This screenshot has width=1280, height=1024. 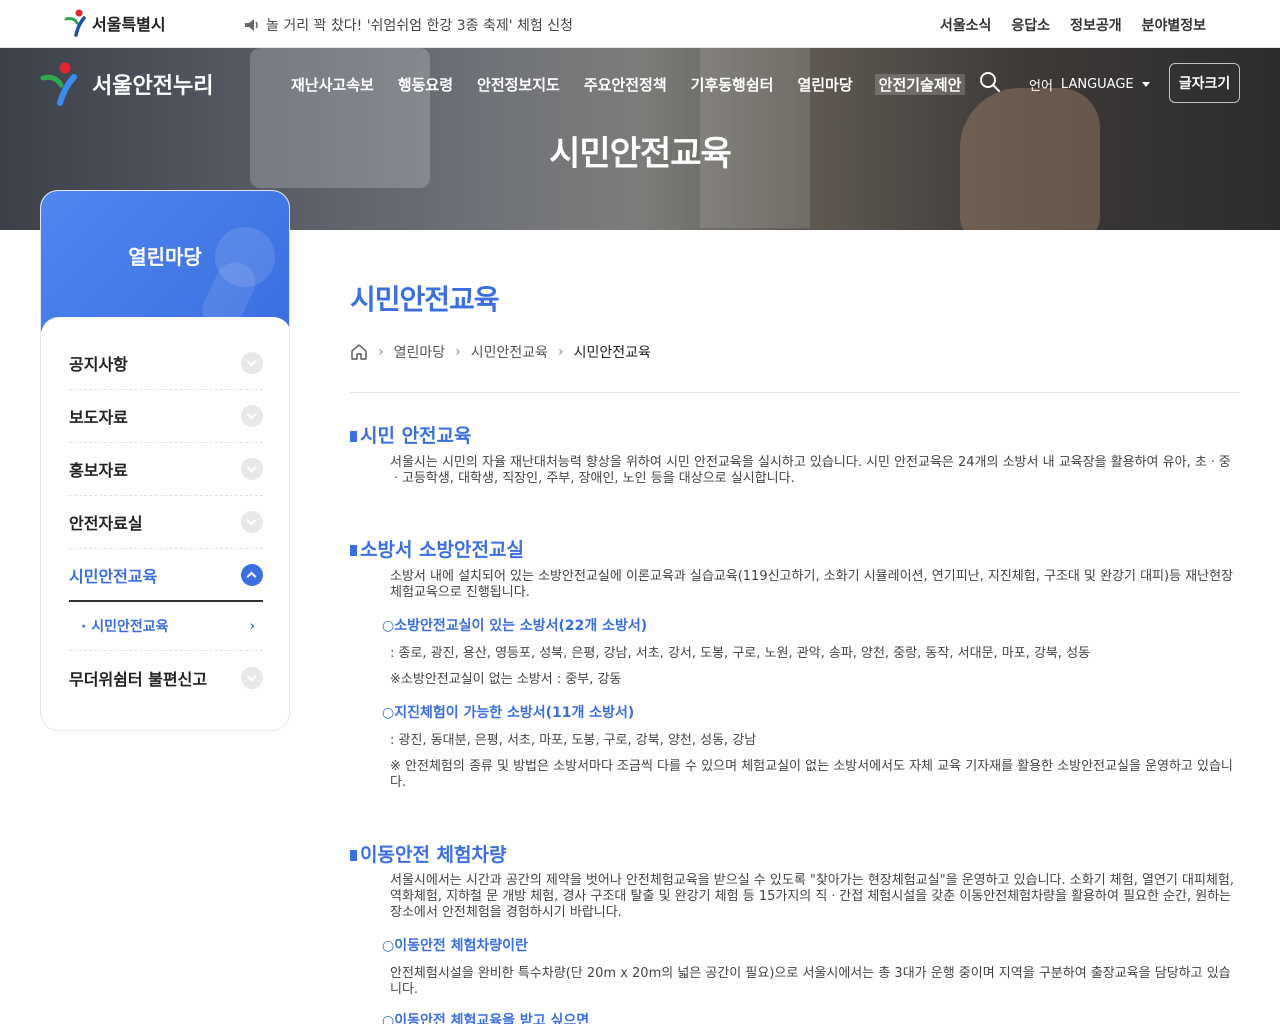 What do you see at coordinates (125, 627) in the screenshot?
I see `sidebar-subitem-label: · 시민안전교육` at bounding box center [125, 627].